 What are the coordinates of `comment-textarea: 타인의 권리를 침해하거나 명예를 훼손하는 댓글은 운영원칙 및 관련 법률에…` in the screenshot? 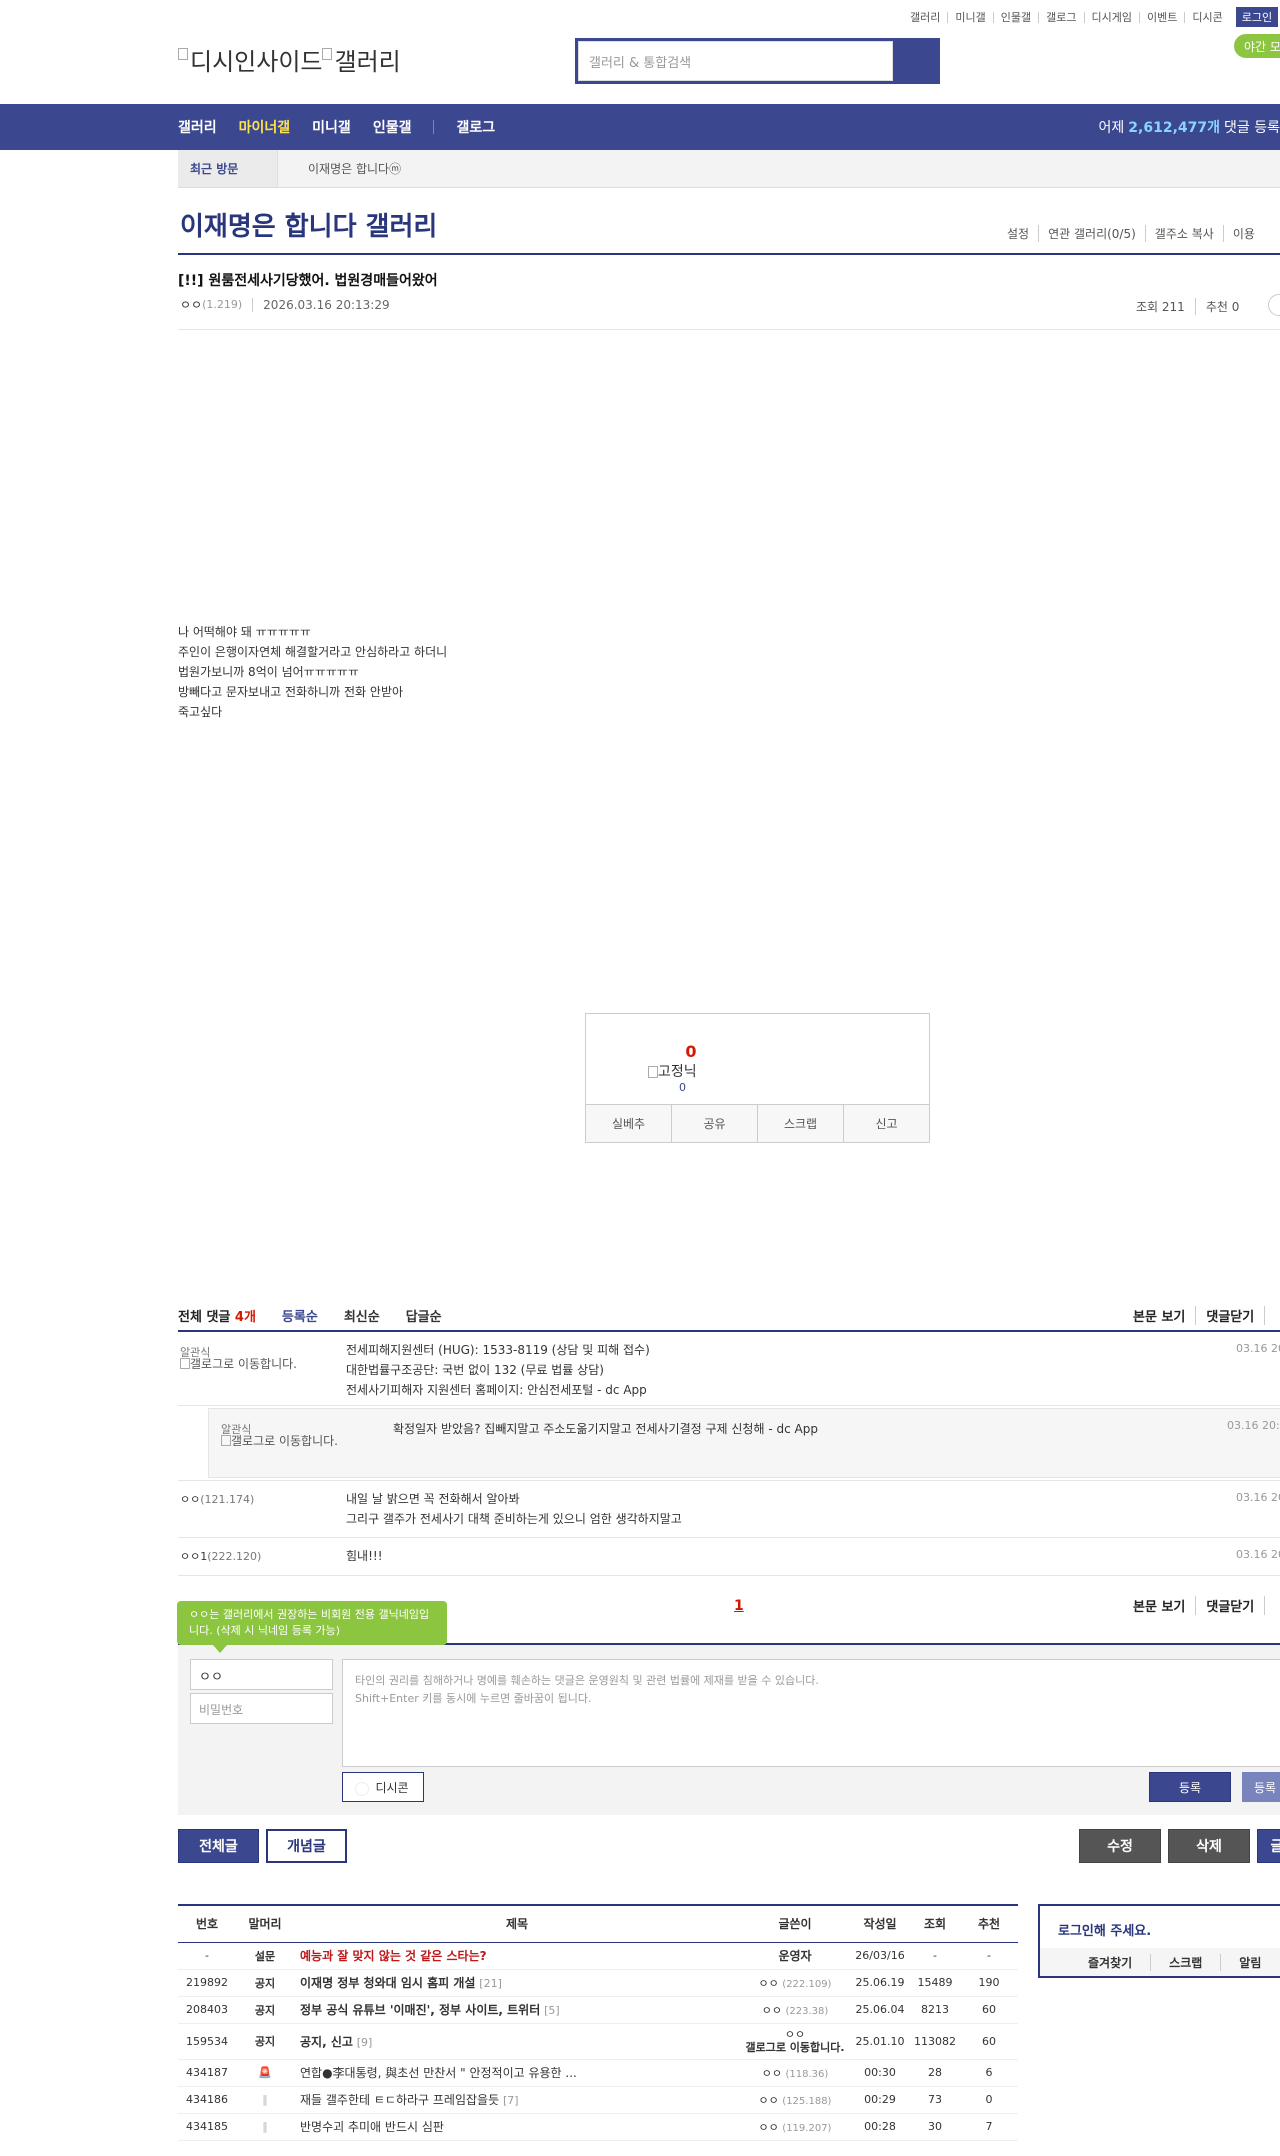 It's located at (811, 1713).